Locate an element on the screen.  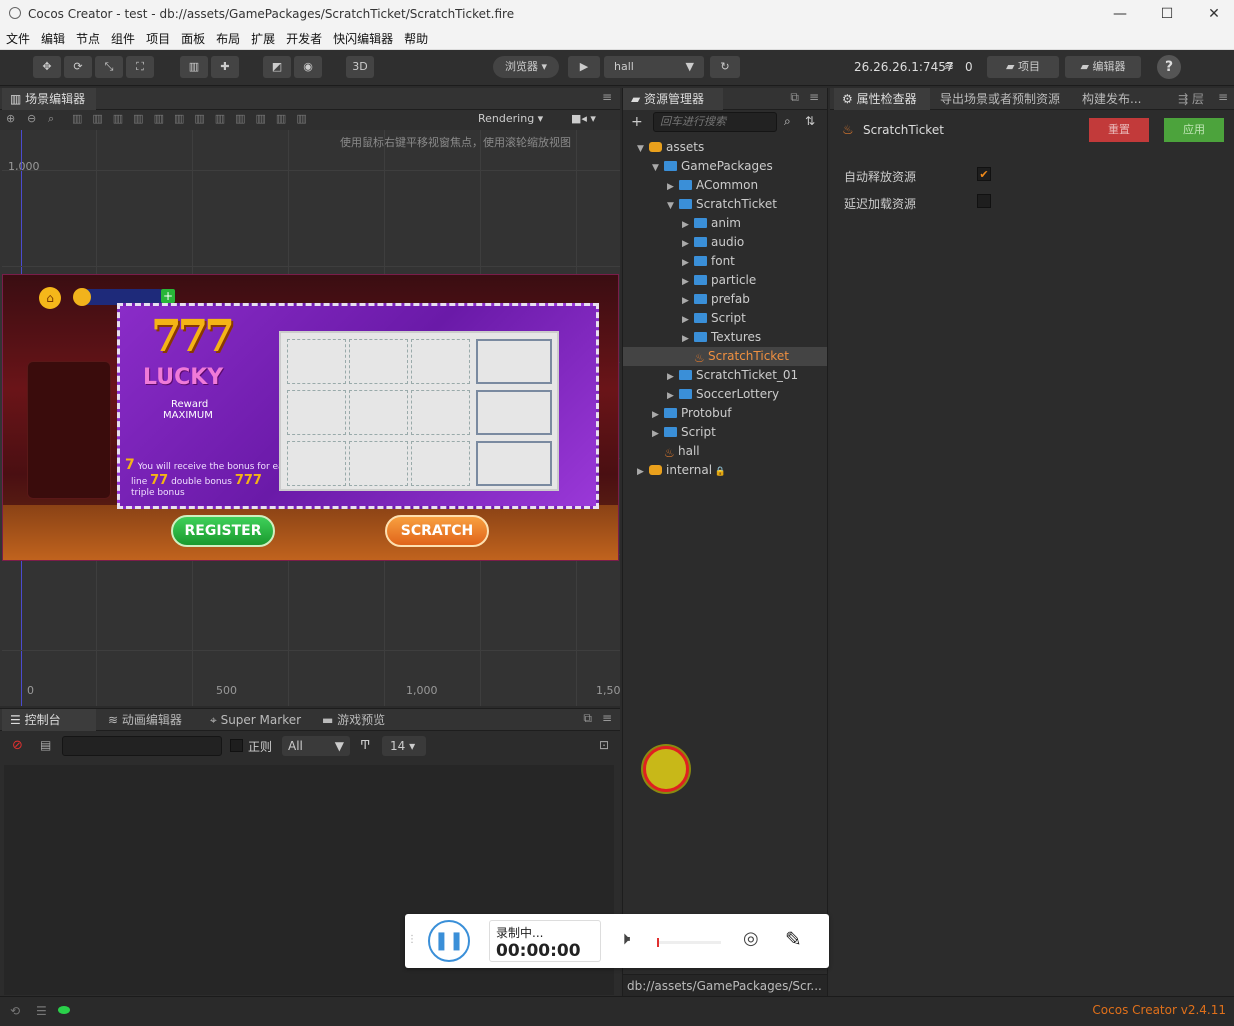
drag-handle-icon: ⋮ is located at coordinates (412, 939).